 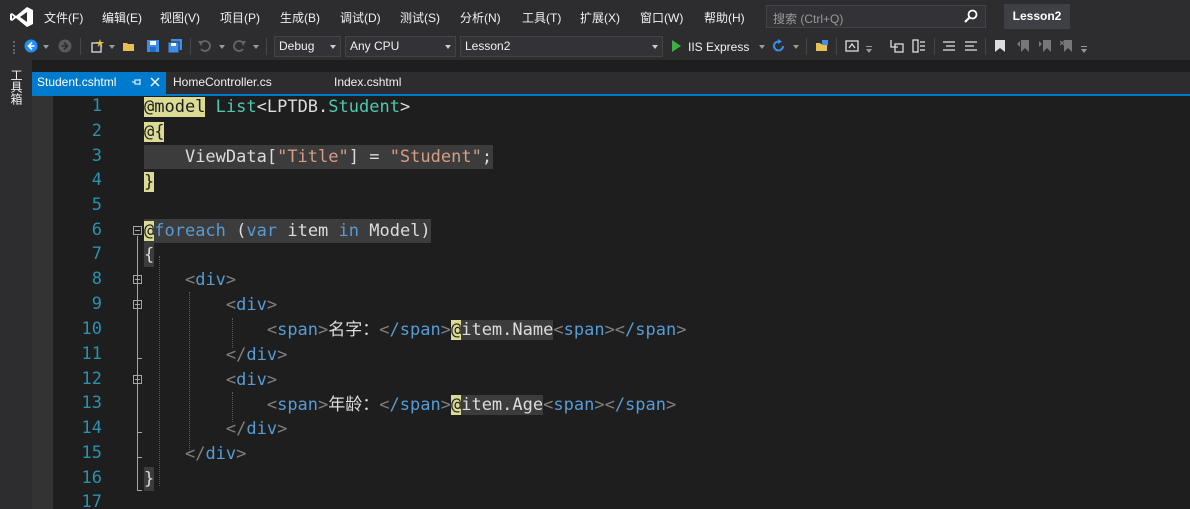 What do you see at coordinates (876, 16) in the screenshot?
I see `search-input: 搜索 (Ctrl+Q)` at bounding box center [876, 16].